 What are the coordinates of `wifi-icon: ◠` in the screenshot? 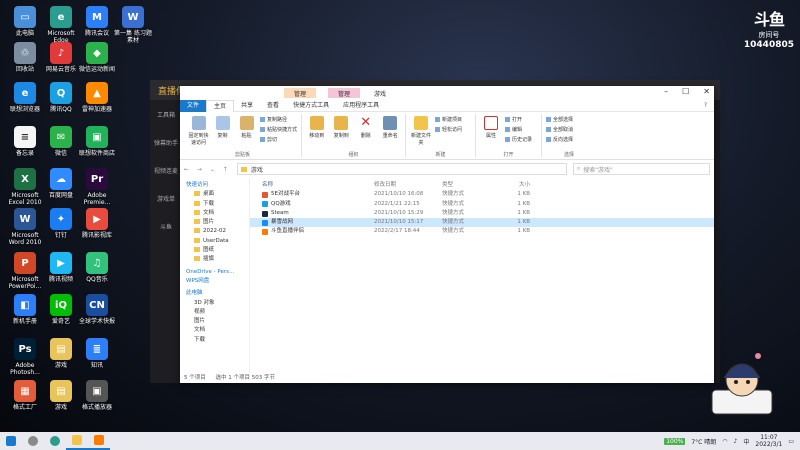 It's located at (724, 441).